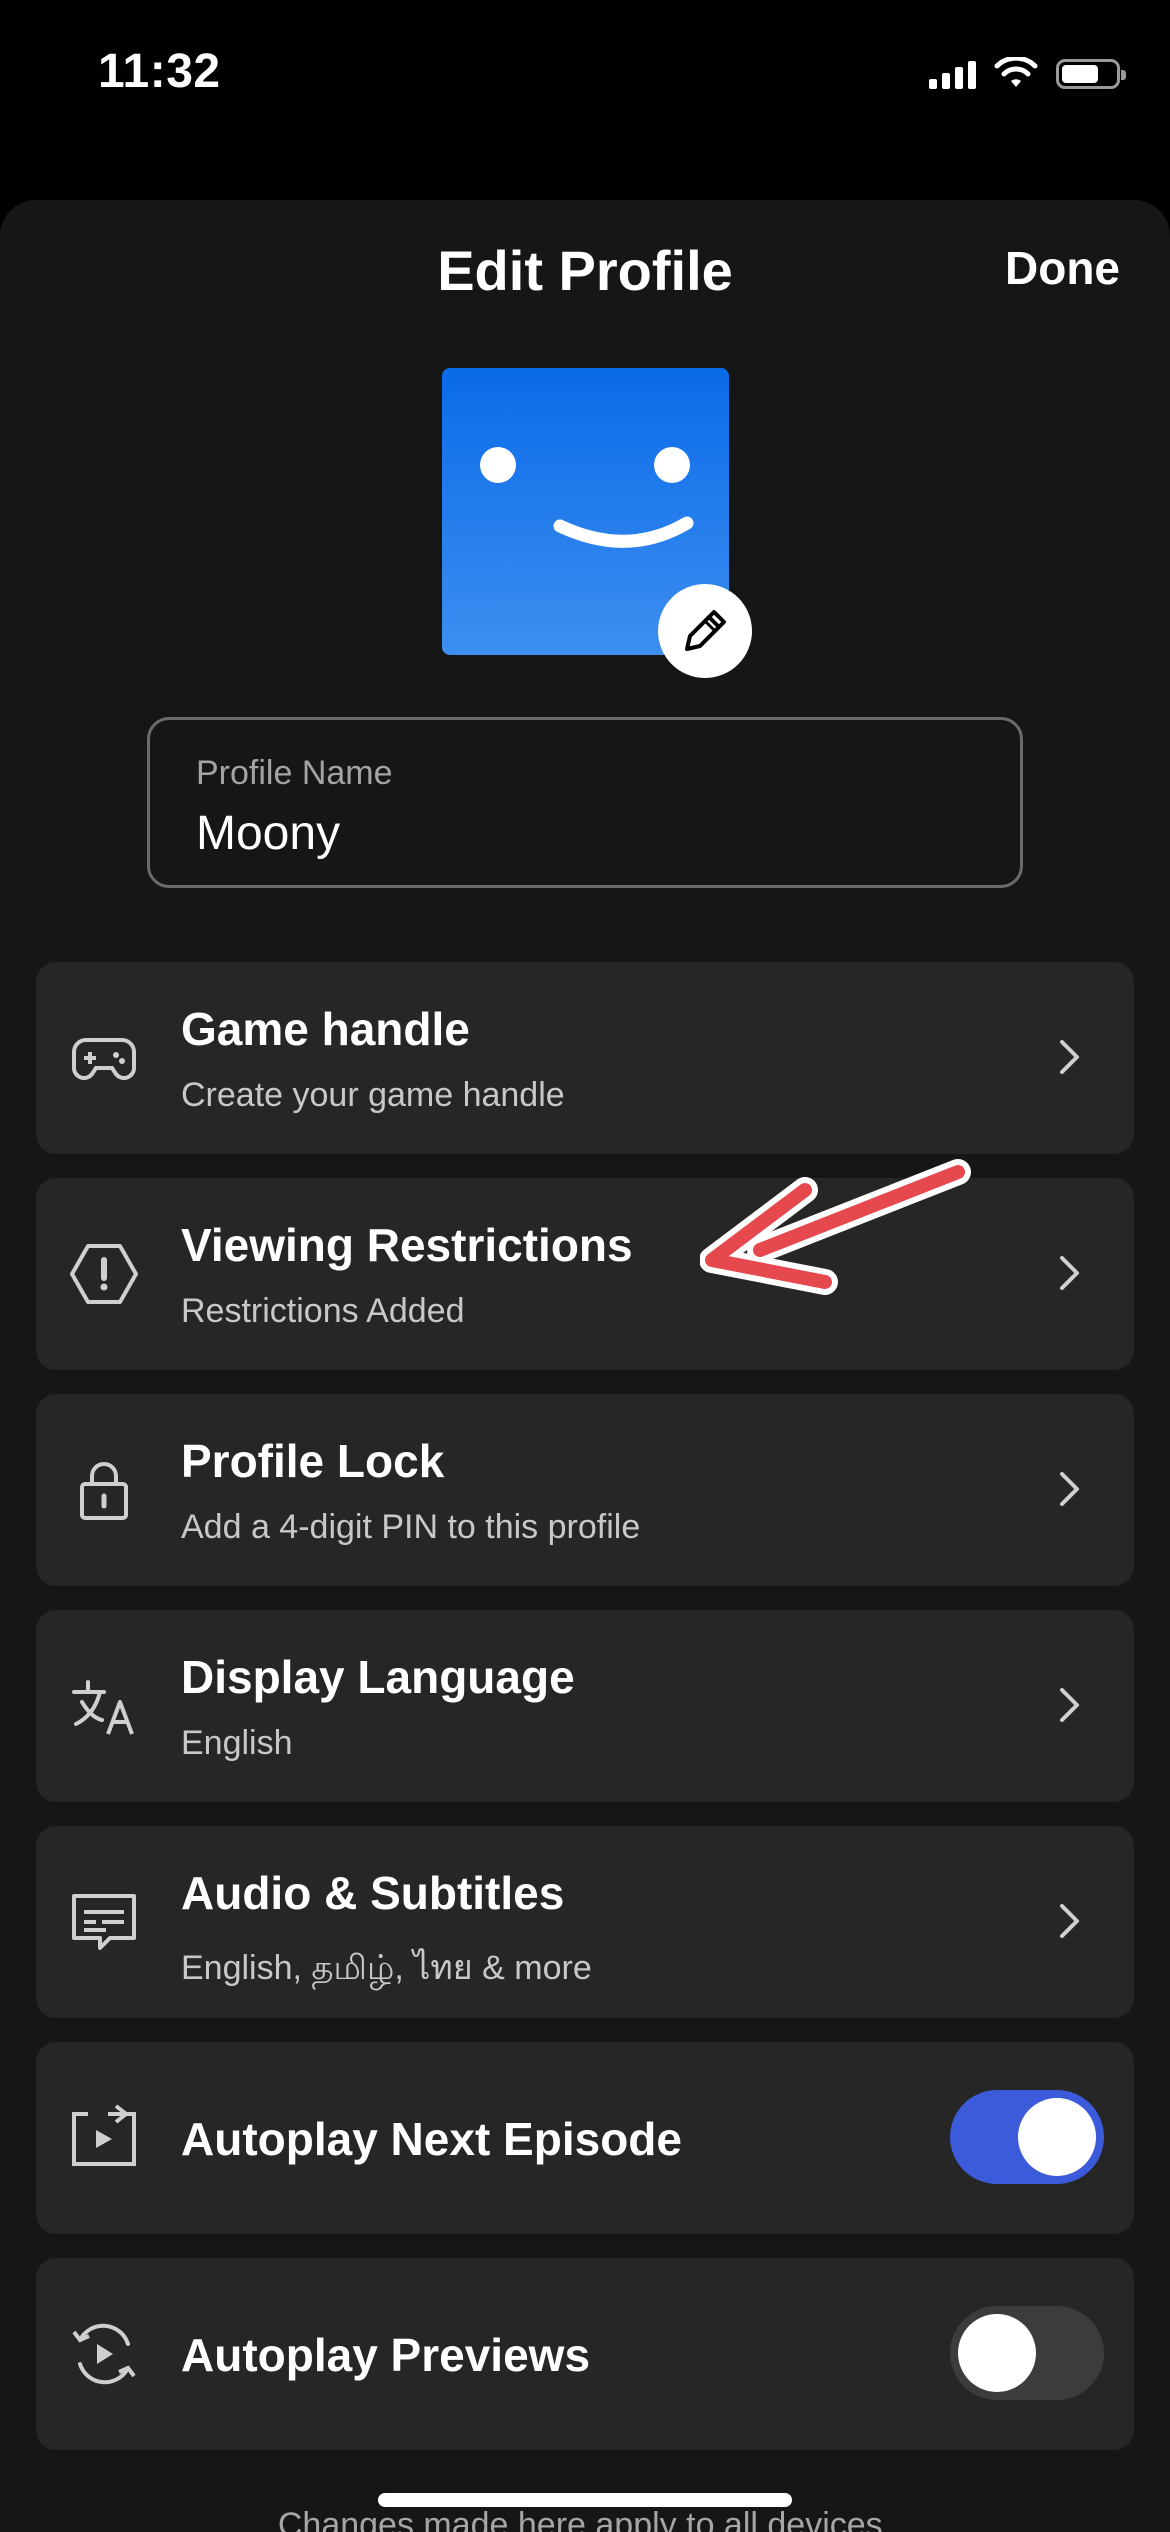 This screenshot has width=1170, height=2532. Describe the element at coordinates (386, 1968) in the screenshot. I see `row-subtitle: English, தமிழ், ไทย & more` at that location.